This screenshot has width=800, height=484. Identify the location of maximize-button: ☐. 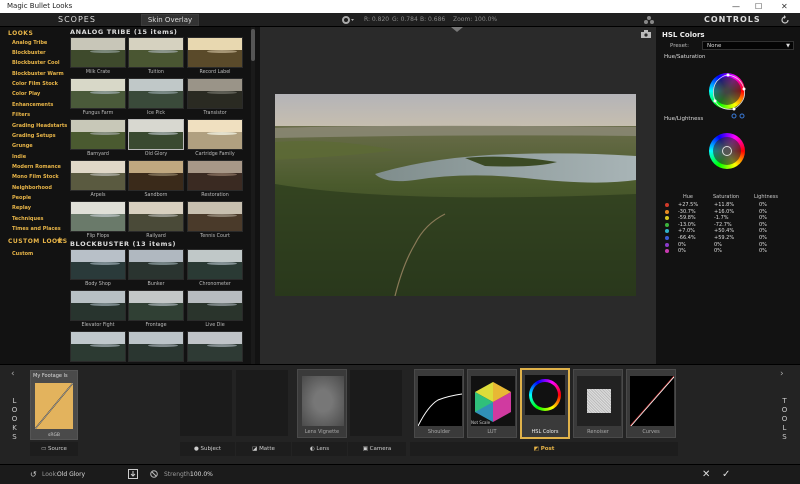
(758, 6).